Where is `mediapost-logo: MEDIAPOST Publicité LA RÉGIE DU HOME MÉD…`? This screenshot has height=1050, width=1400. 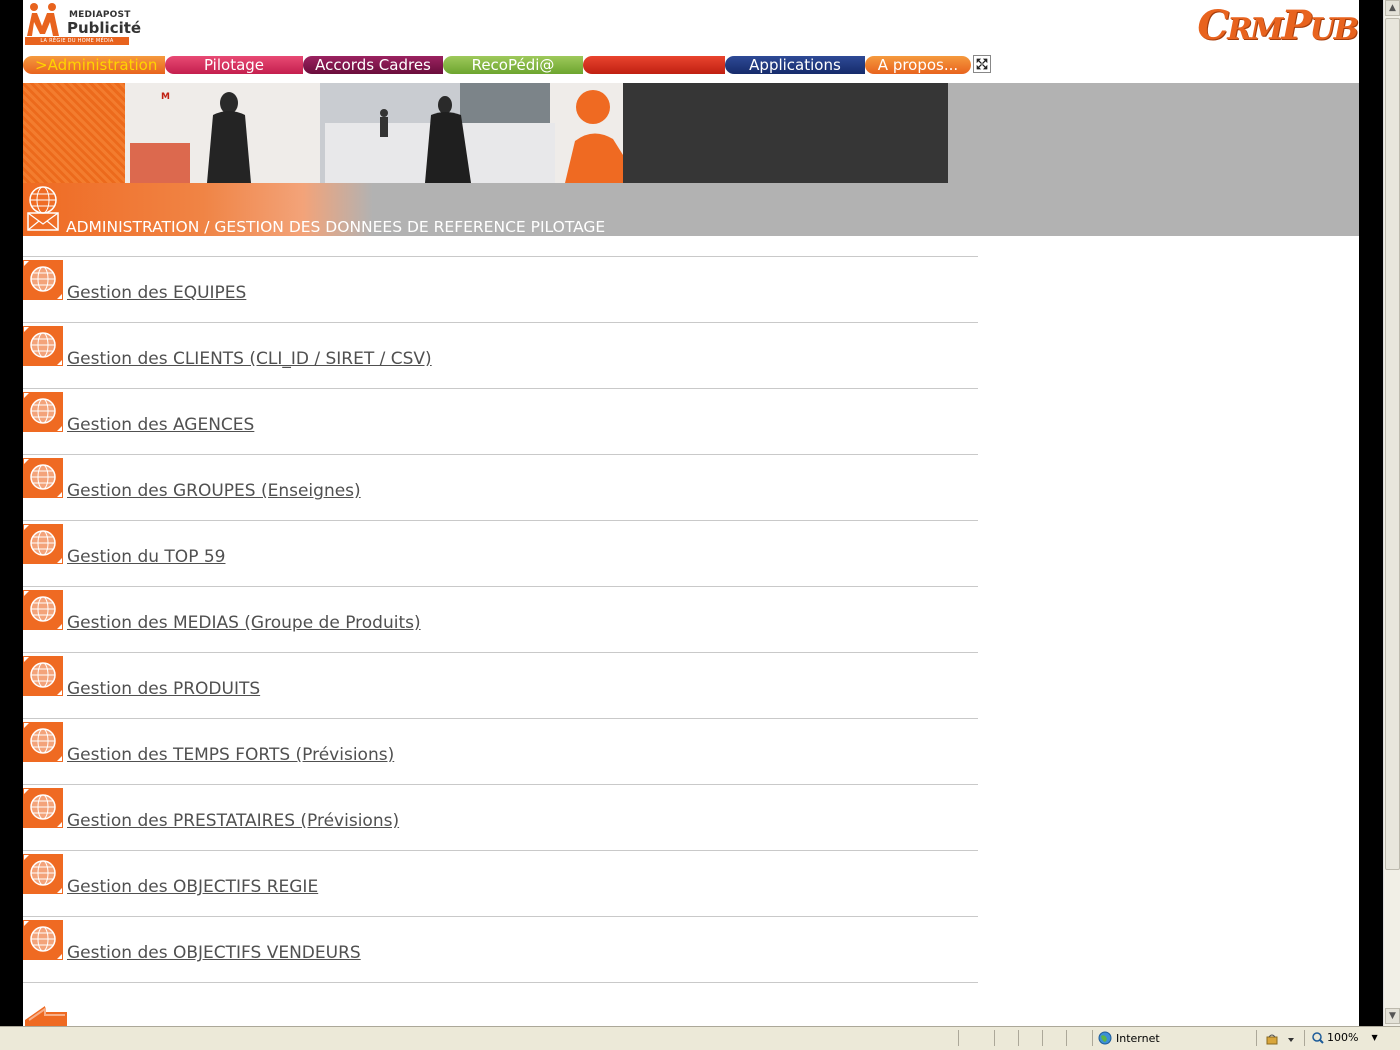 mediapost-logo: MEDIAPOST Publicité LA RÉGIE DU HOME MÉD… is located at coordinates (83, 23).